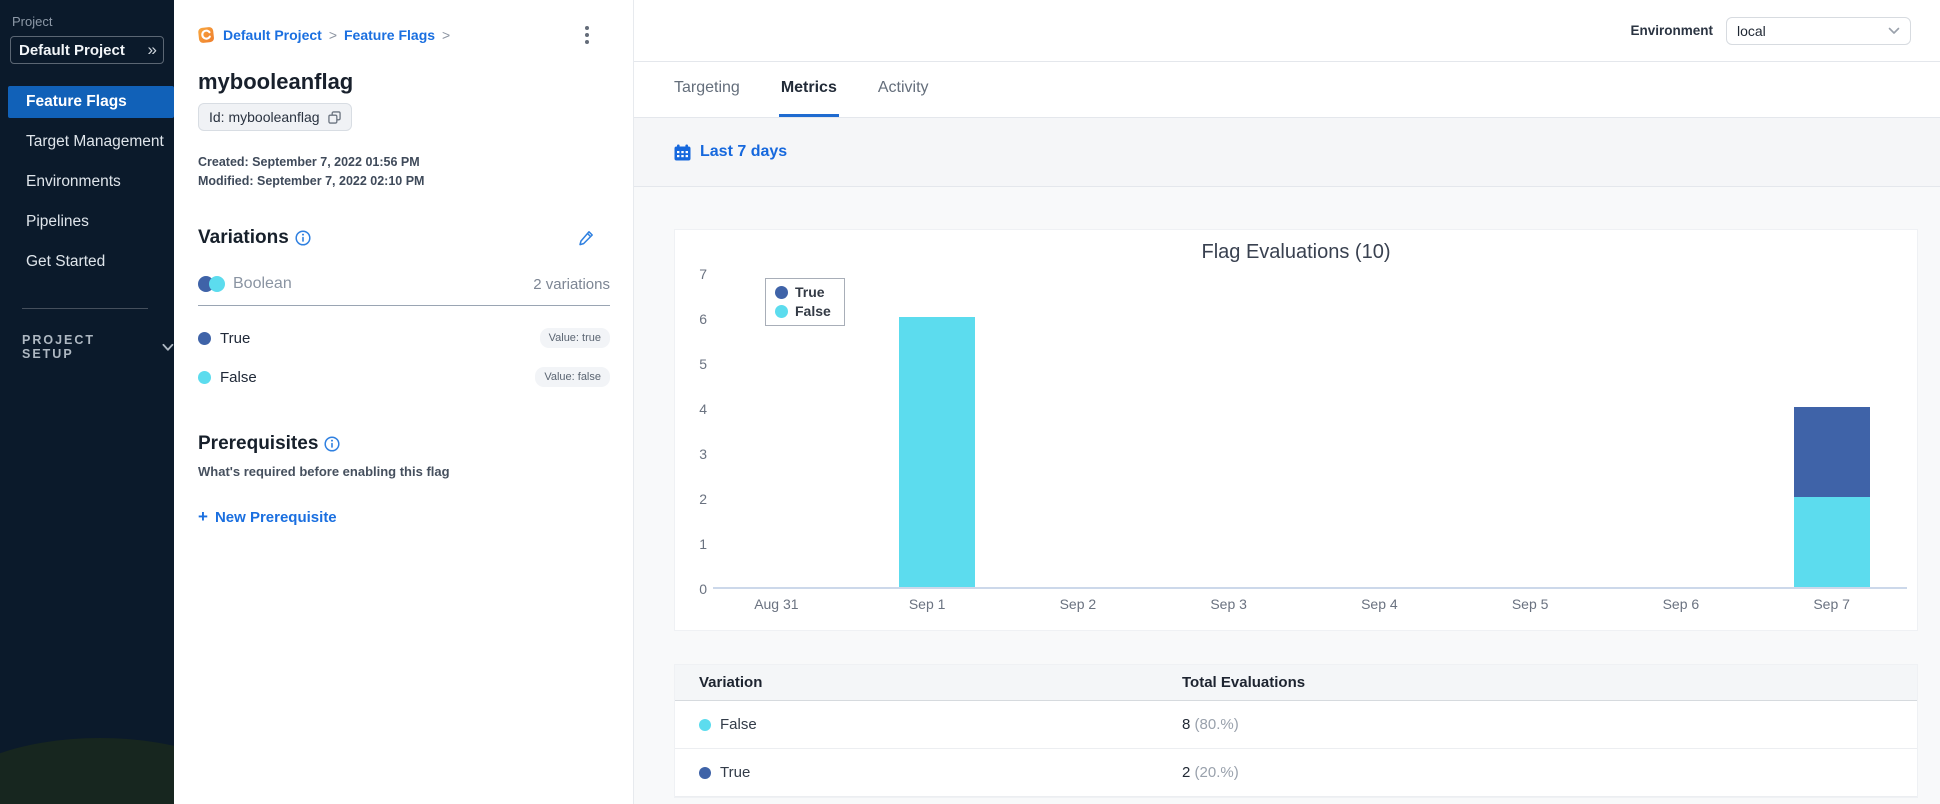  I want to click on project-selector: Default Project », so click(87, 50).